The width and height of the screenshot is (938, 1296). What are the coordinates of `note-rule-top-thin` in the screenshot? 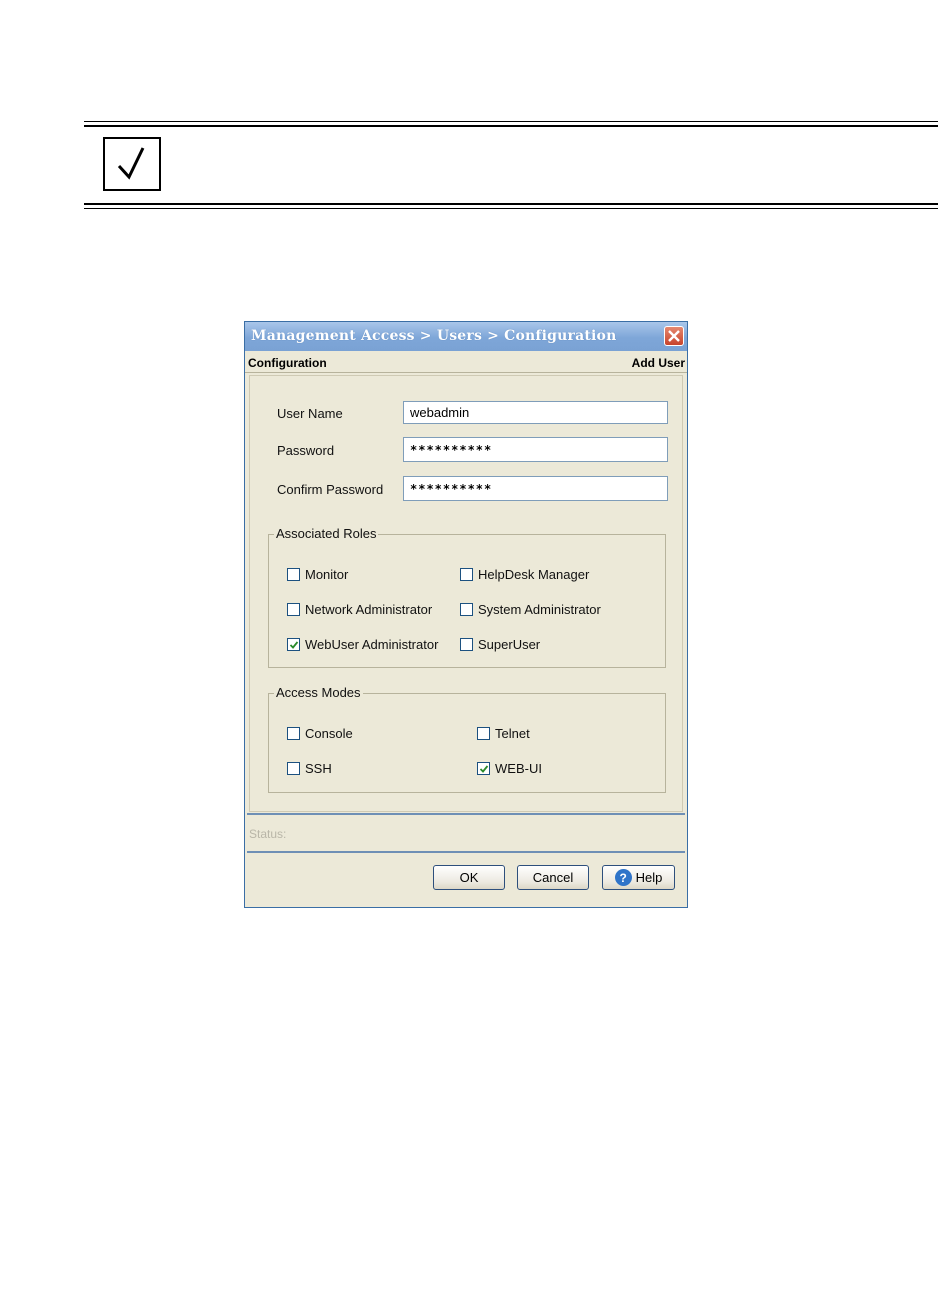 It's located at (511, 121).